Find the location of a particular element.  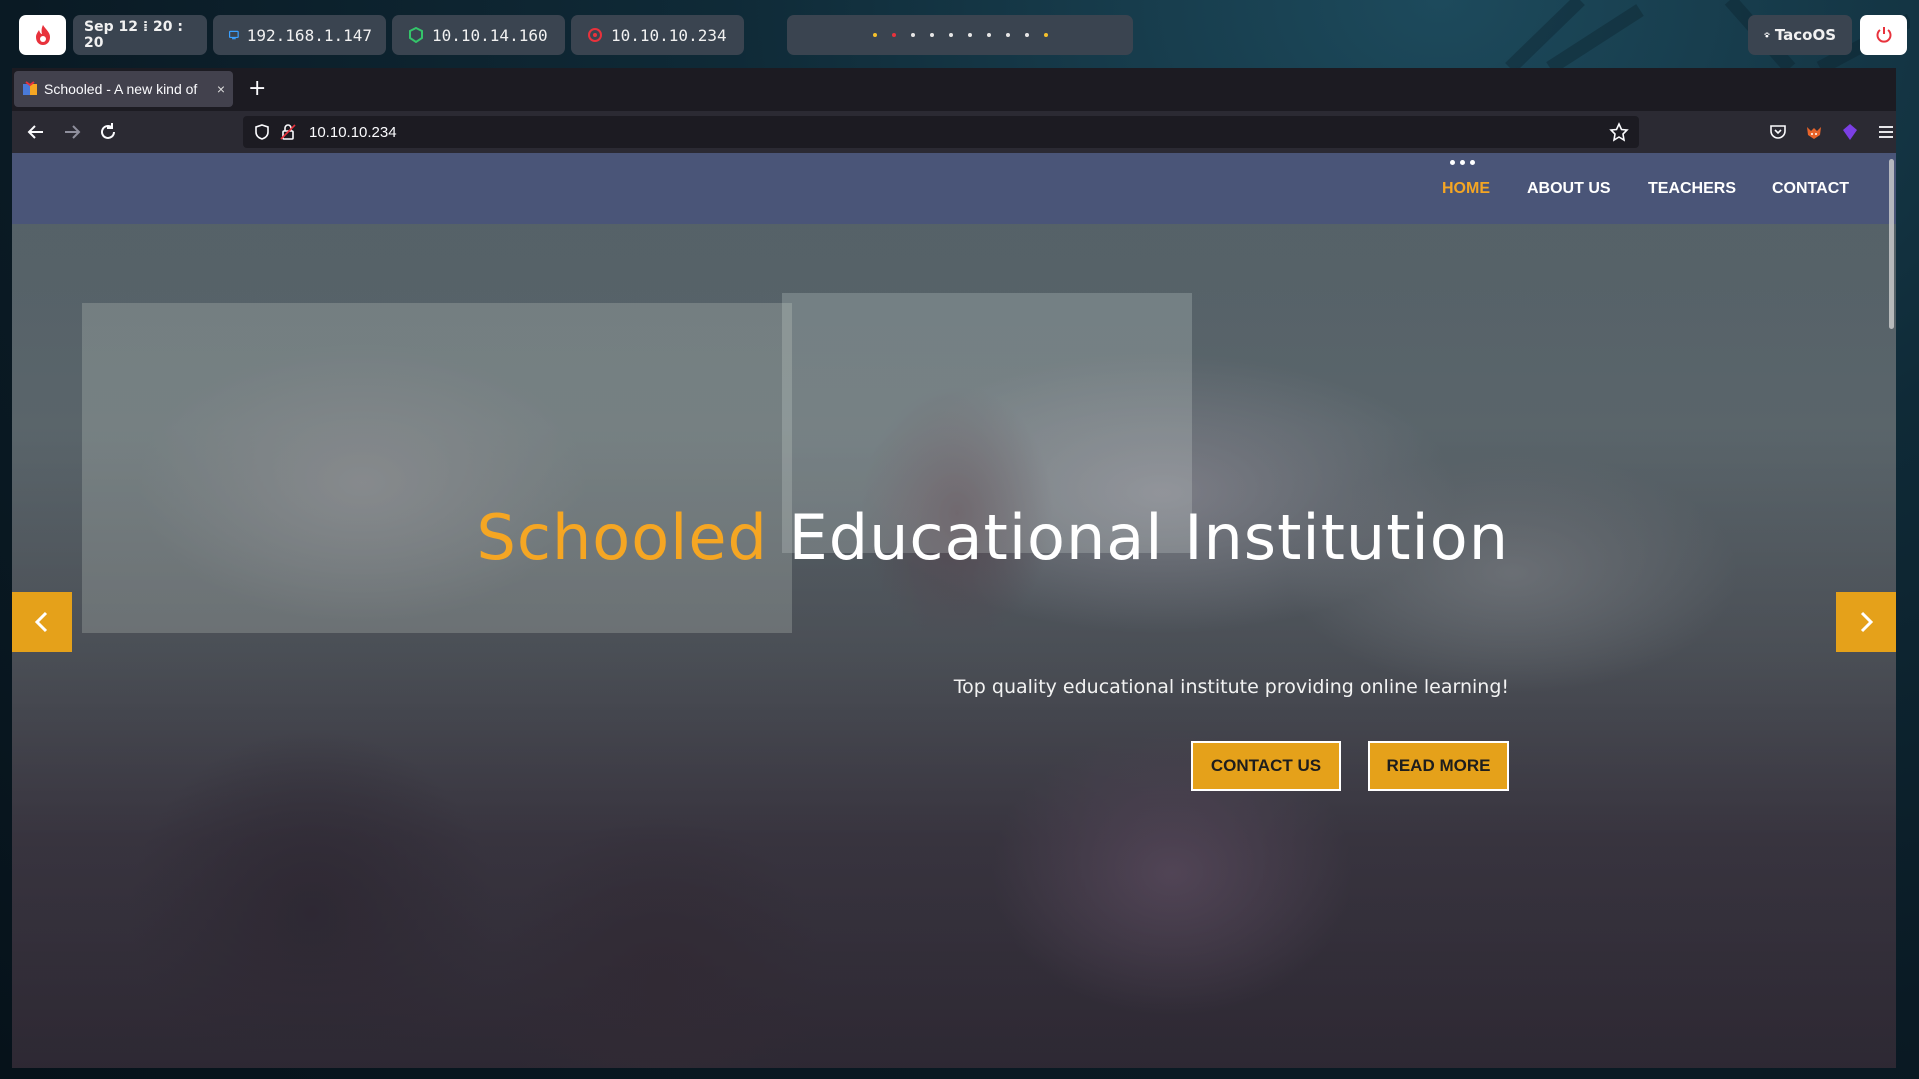

target-ip-widget: 10.10.10.234 is located at coordinates (657, 35).